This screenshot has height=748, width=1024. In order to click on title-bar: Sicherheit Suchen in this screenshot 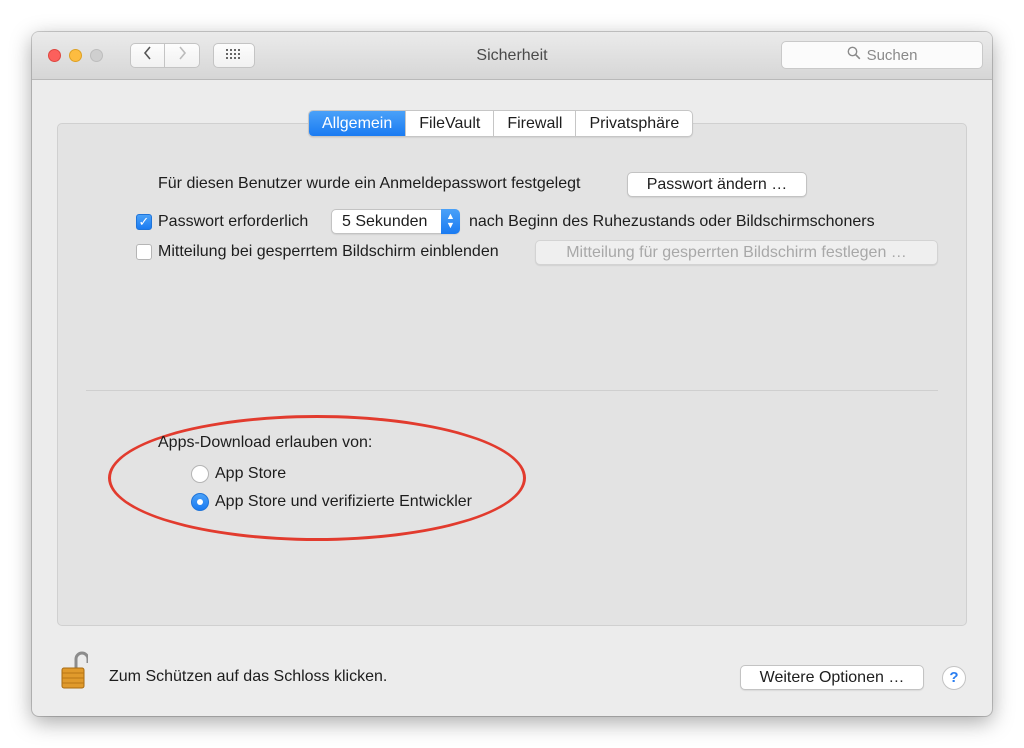, I will do `click(512, 56)`.